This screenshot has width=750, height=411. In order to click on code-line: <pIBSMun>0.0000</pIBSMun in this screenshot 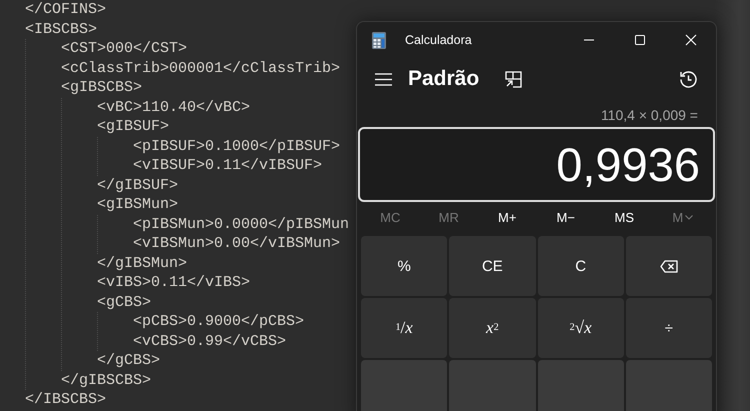, I will do `click(241, 224)`.